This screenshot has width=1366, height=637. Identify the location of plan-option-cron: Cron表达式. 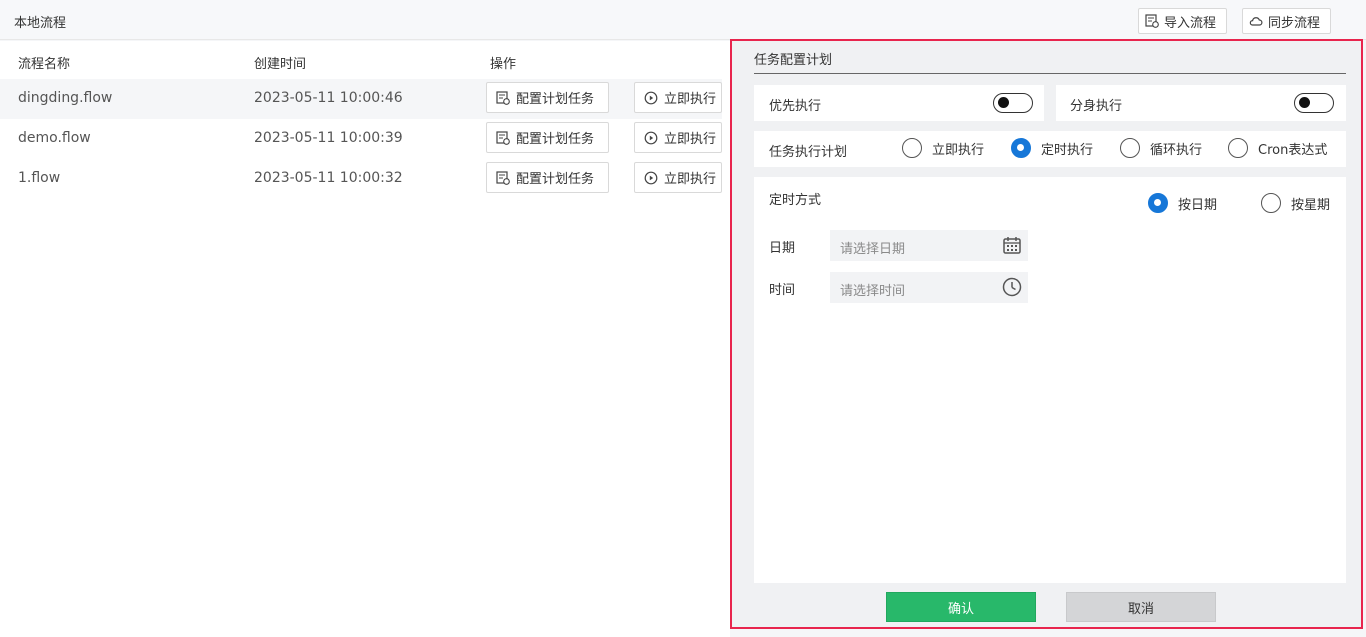
(1277, 148).